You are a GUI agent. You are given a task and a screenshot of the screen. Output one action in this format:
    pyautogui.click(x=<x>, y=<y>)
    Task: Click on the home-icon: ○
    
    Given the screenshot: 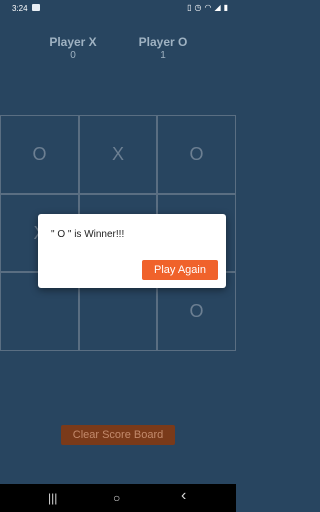 What is the action you would take?
    pyautogui.click(x=116, y=498)
    